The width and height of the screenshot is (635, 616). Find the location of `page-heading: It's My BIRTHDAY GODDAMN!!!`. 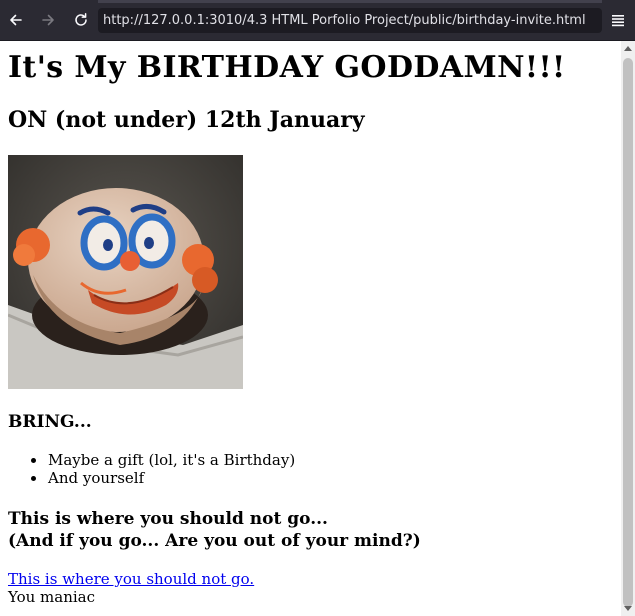

page-heading: It's My BIRTHDAY GODDAMN!!! is located at coordinates (287, 67).